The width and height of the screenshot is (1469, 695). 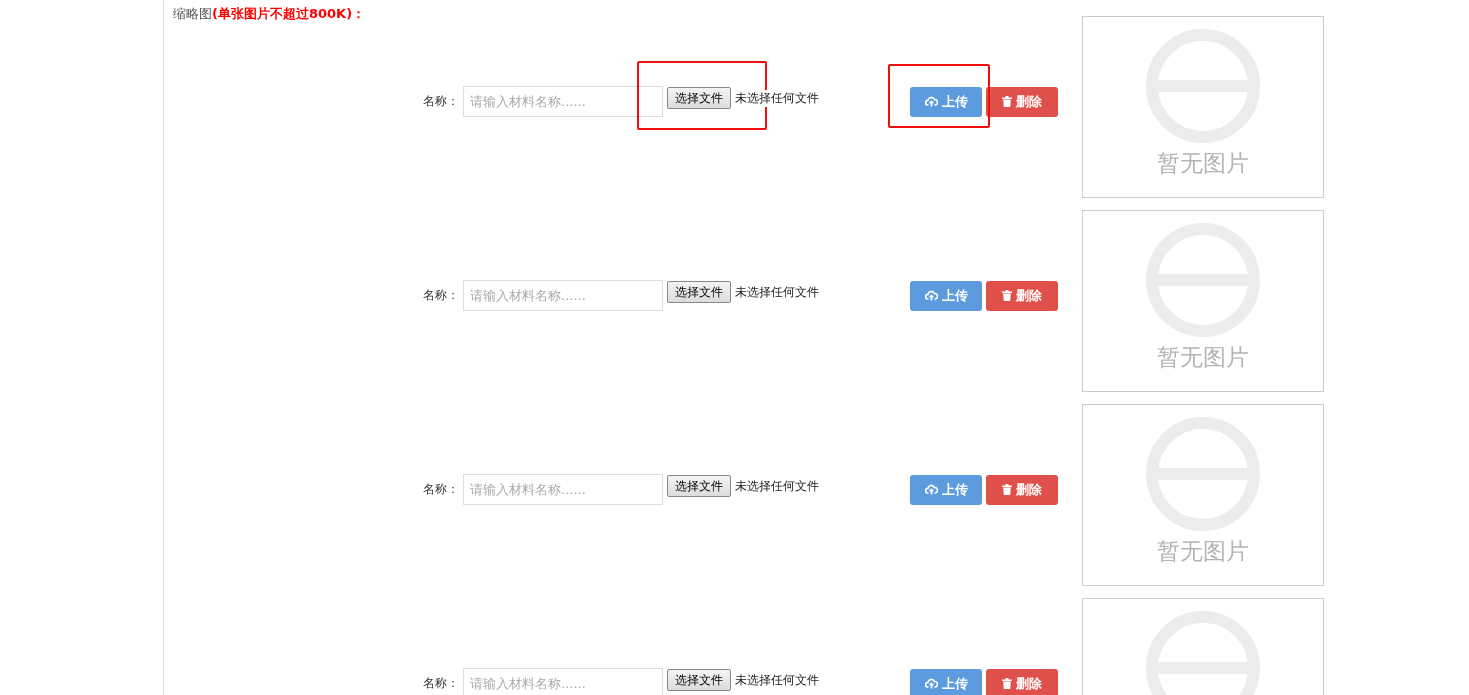 What do you see at coordinates (289, 13) in the screenshot?
I see `size-limit-note: (单张图片不超过800K)：` at bounding box center [289, 13].